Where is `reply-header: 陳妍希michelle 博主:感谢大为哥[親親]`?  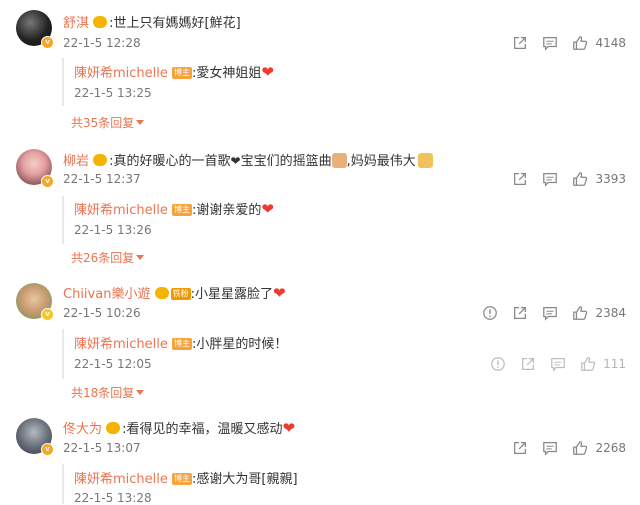
reply-header: 陳妍希michelle 博主:感谢大为哥[親親] is located at coordinates (186, 477).